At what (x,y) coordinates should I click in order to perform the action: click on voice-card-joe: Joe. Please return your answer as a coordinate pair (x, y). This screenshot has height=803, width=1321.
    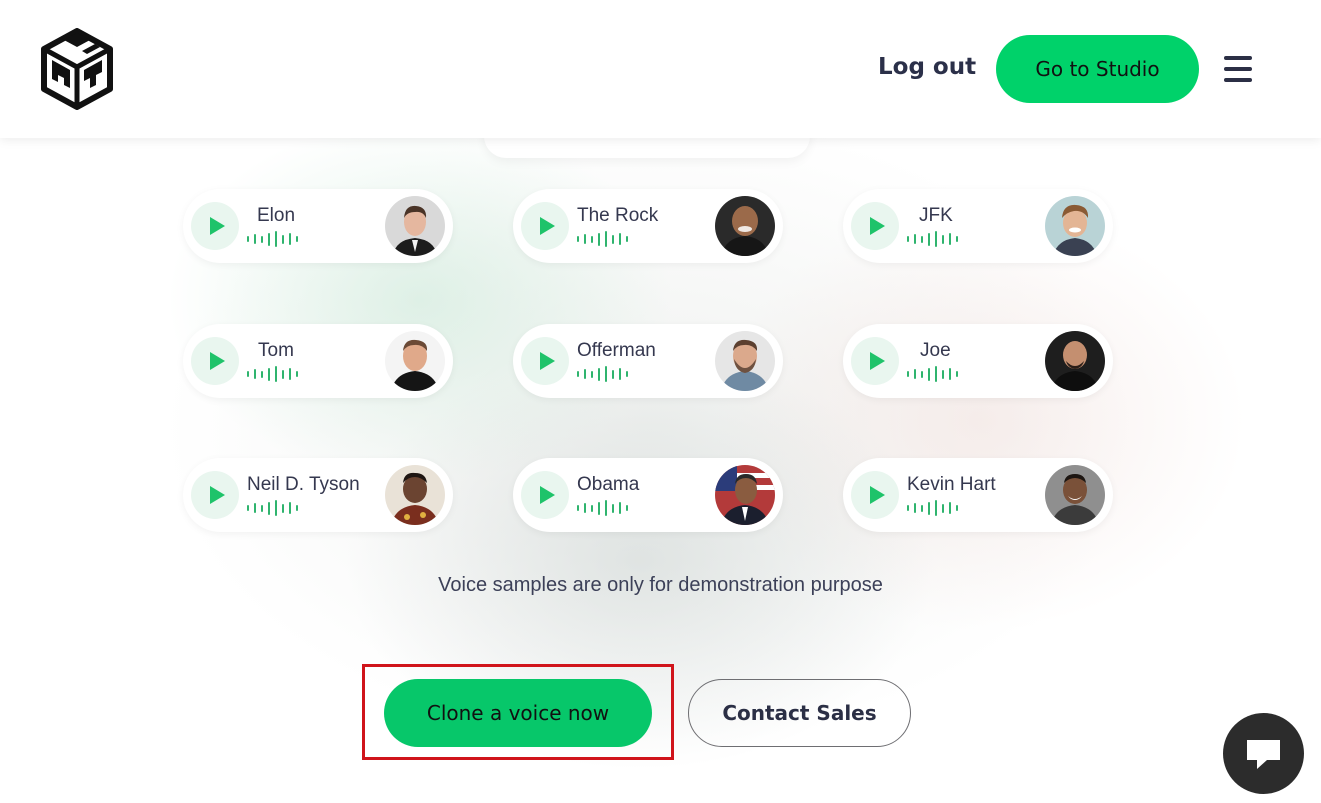
    Looking at the image, I should click on (978, 361).